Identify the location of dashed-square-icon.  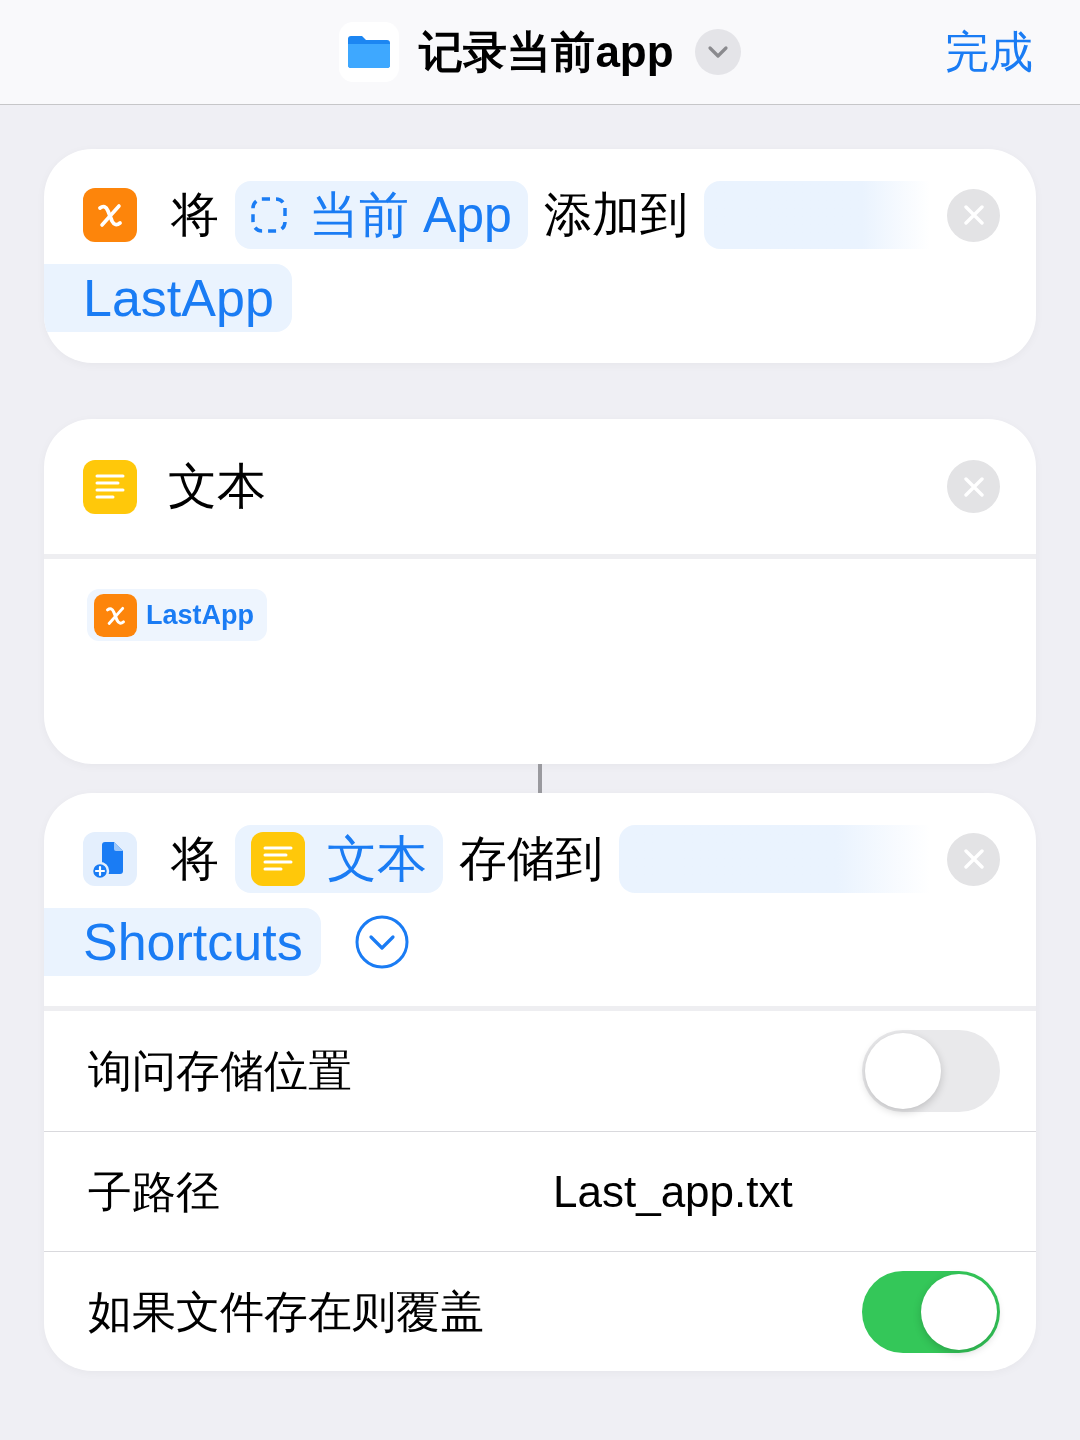
(269, 215).